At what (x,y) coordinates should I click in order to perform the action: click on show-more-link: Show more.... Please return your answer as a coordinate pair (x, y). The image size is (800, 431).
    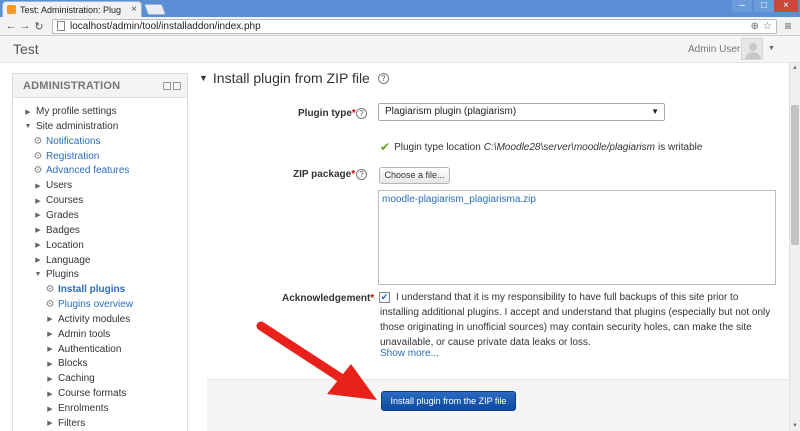
    Looking at the image, I should click on (409, 353).